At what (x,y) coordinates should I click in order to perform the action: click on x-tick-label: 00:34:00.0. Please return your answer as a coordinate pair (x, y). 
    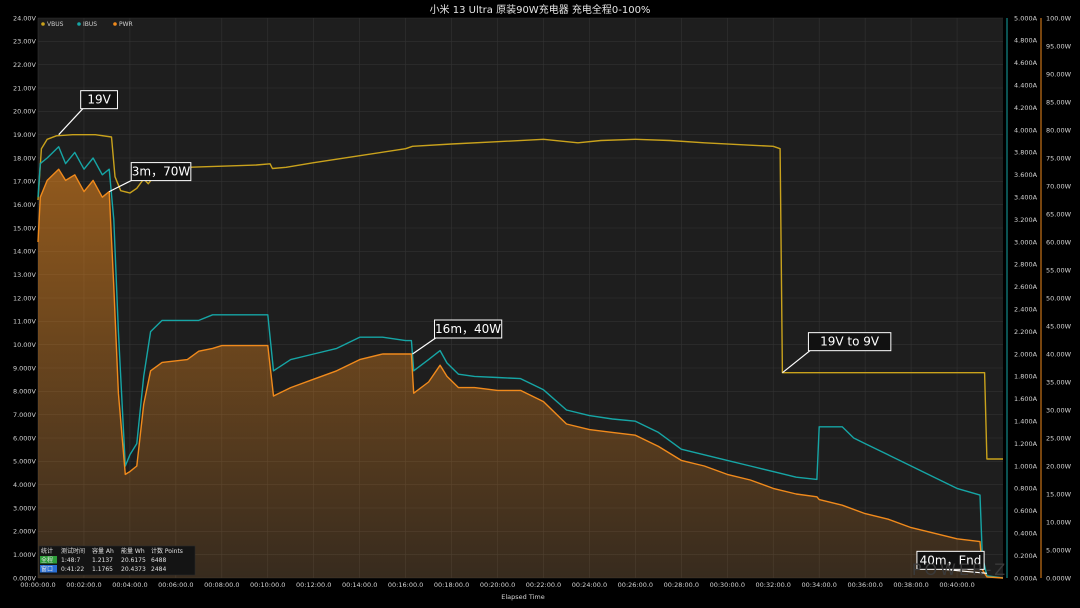
    Looking at the image, I should click on (818, 585).